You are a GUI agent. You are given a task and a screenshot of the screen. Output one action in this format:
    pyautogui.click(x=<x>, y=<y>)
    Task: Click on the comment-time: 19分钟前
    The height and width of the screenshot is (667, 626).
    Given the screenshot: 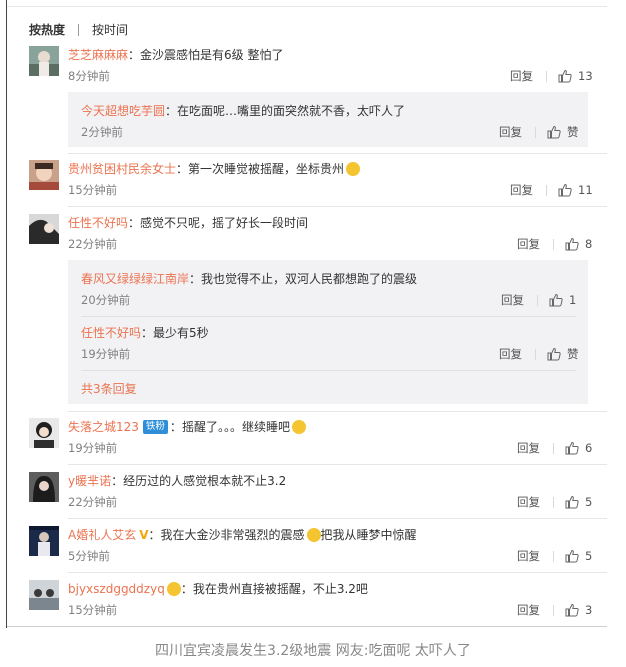 What is the action you would take?
    pyautogui.click(x=93, y=448)
    